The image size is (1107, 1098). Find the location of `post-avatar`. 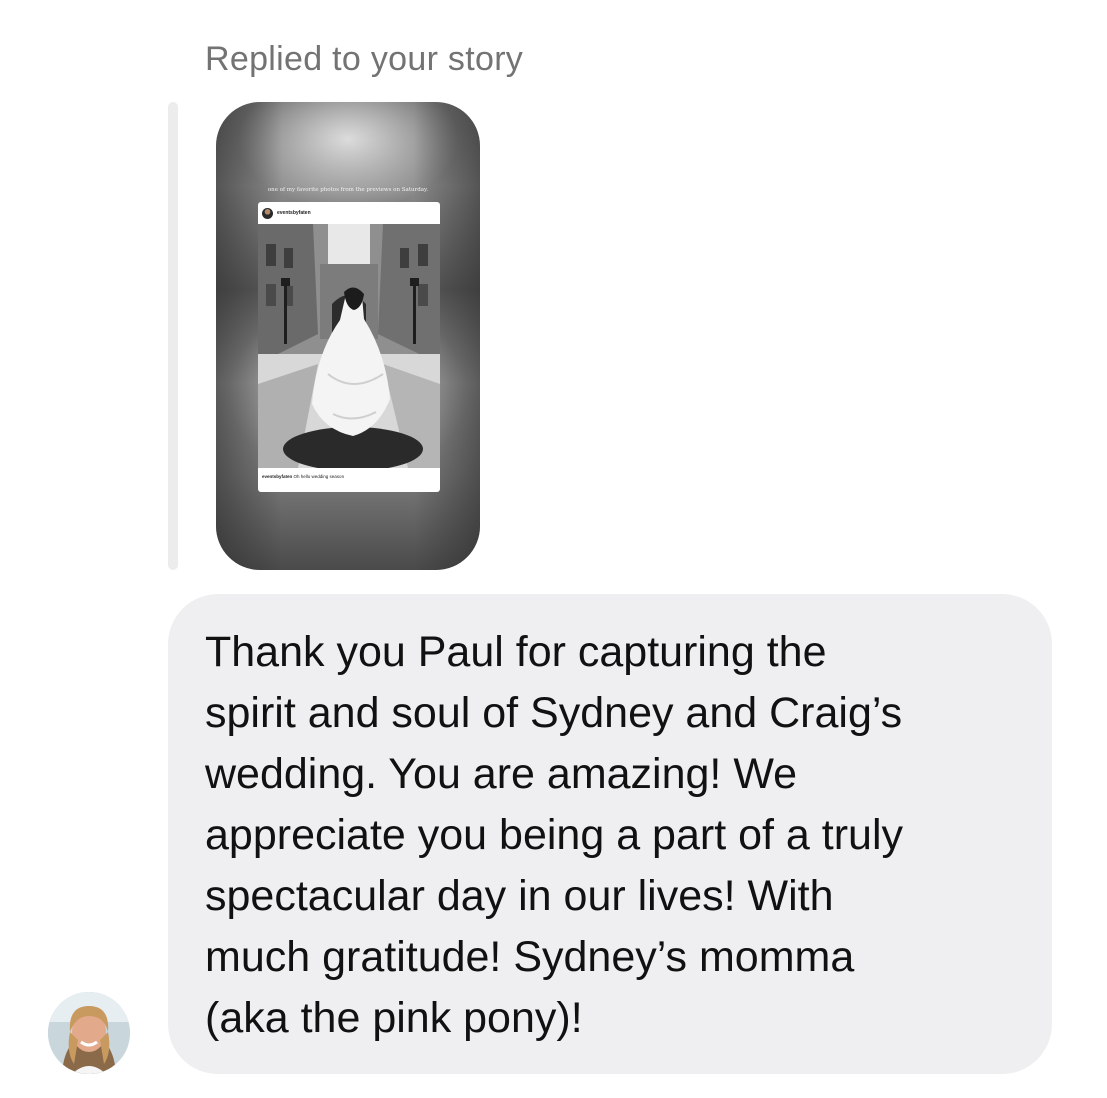

post-avatar is located at coordinates (267, 213).